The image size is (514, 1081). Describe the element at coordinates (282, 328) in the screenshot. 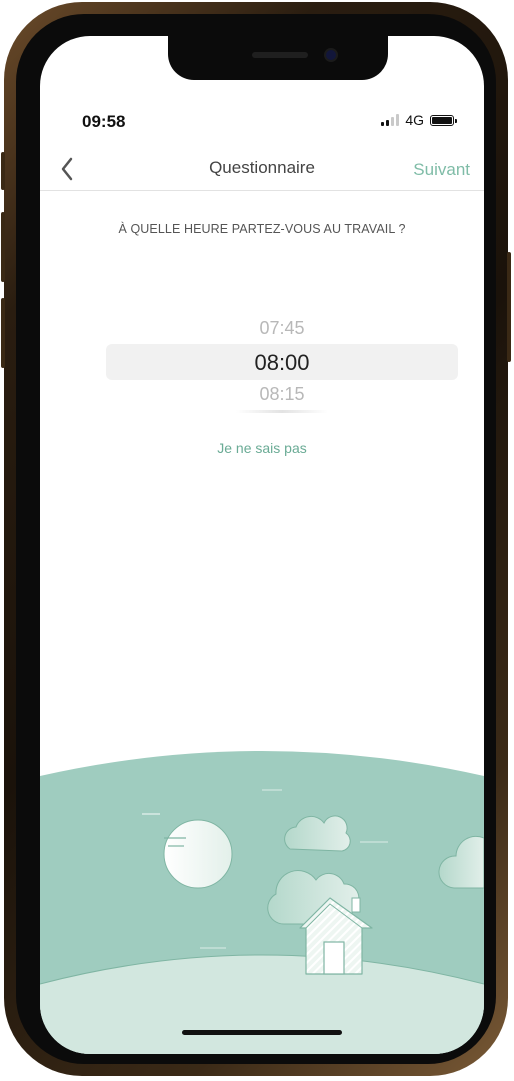

I see `picker-option-previous: 07:45` at that location.